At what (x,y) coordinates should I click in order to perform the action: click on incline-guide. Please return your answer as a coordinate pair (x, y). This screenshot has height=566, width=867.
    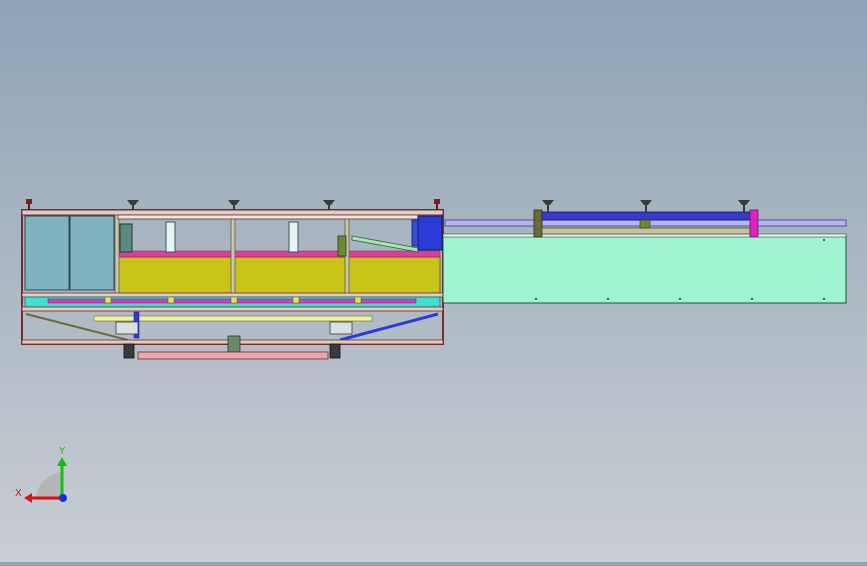
    Looking at the image, I should click on (385, 244).